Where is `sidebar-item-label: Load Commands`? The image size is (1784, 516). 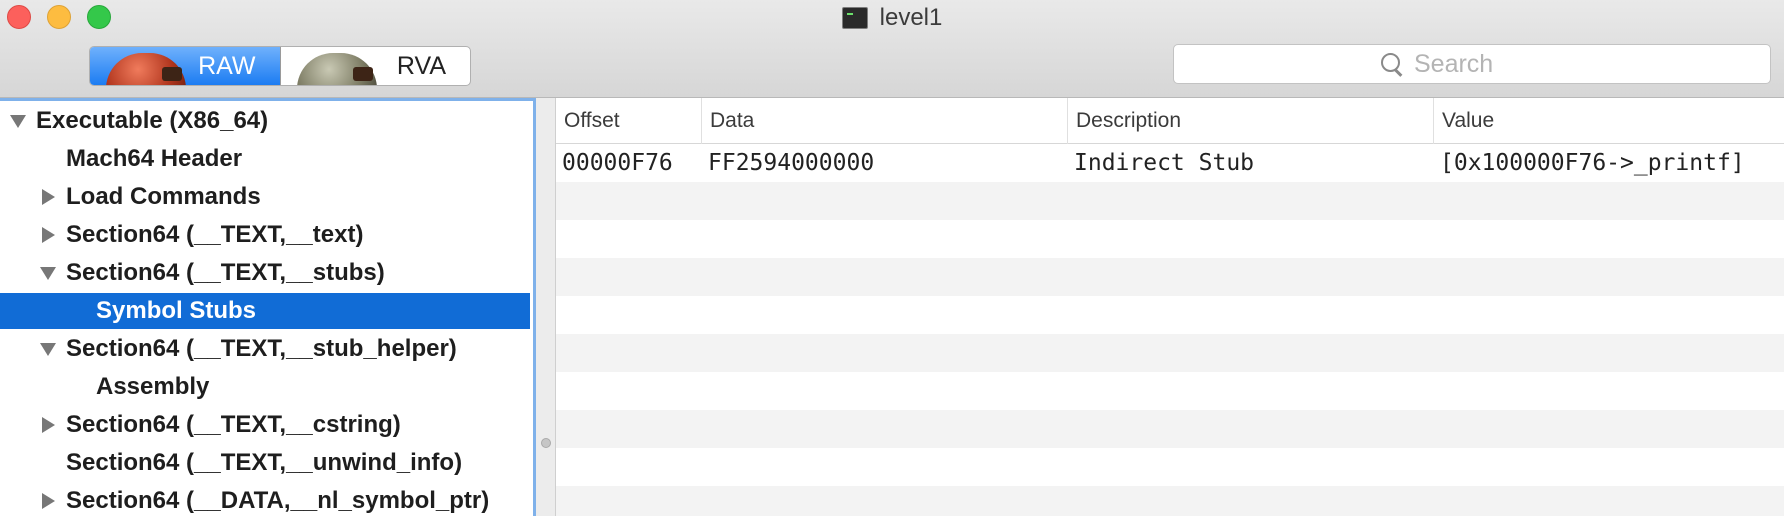 sidebar-item-label: Load Commands is located at coordinates (163, 196).